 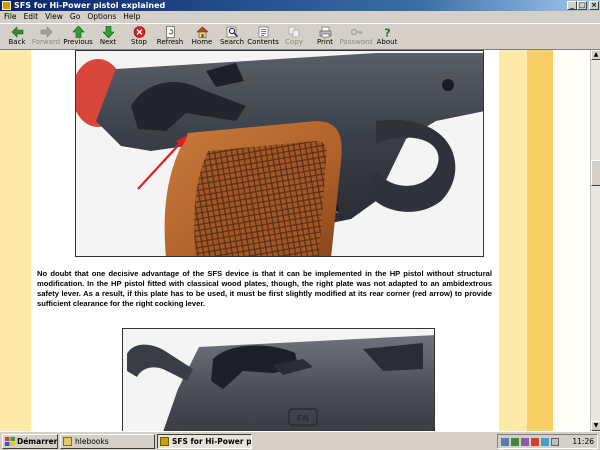 What do you see at coordinates (54, 17) in the screenshot?
I see `menu-view: View` at bounding box center [54, 17].